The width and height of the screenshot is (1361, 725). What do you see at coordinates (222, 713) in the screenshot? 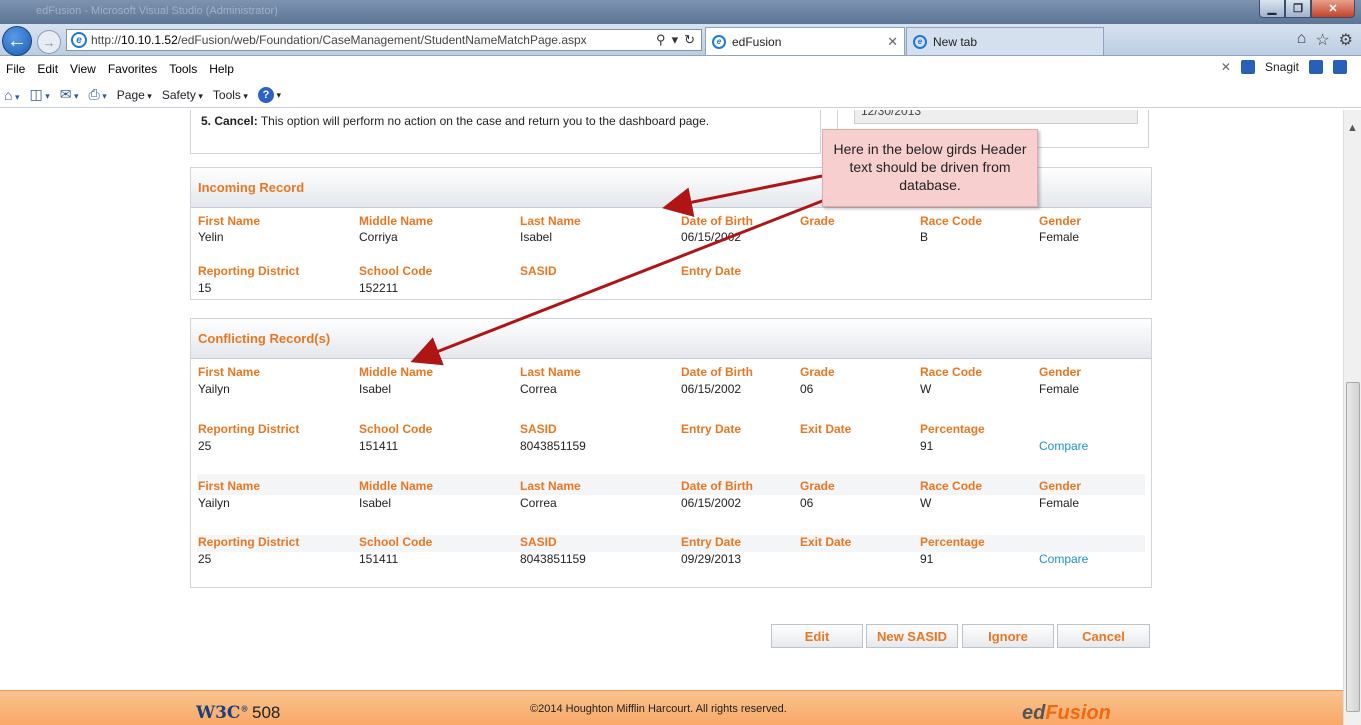
I see `w3c-logo: W3C®` at bounding box center [222, 713].